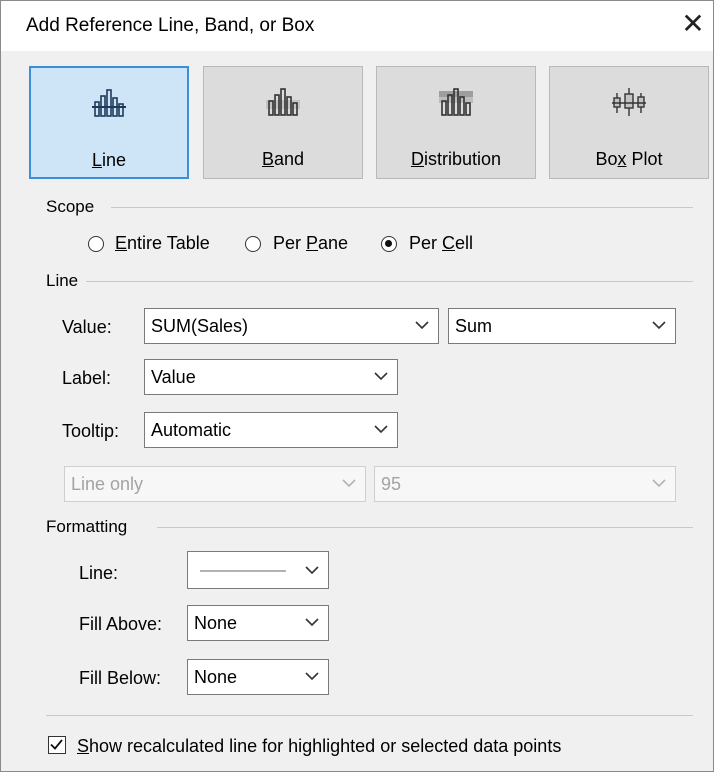  What do you see at coordinates (99, 573) in the screenshot?
I see `format-line-label: Line:` at bounding box center [99, 573].